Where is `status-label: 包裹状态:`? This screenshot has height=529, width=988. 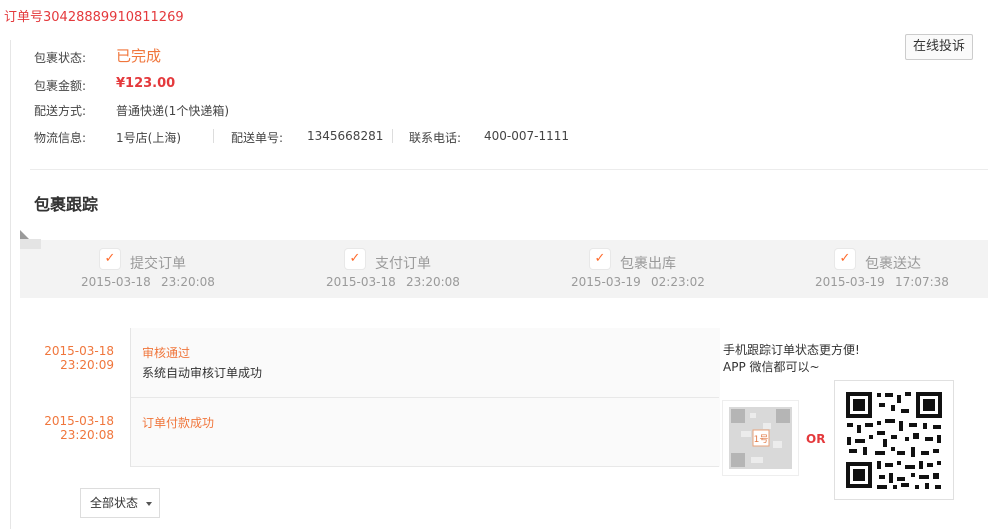 status-label: 包裹状态: is located at coordinates (60, 58).